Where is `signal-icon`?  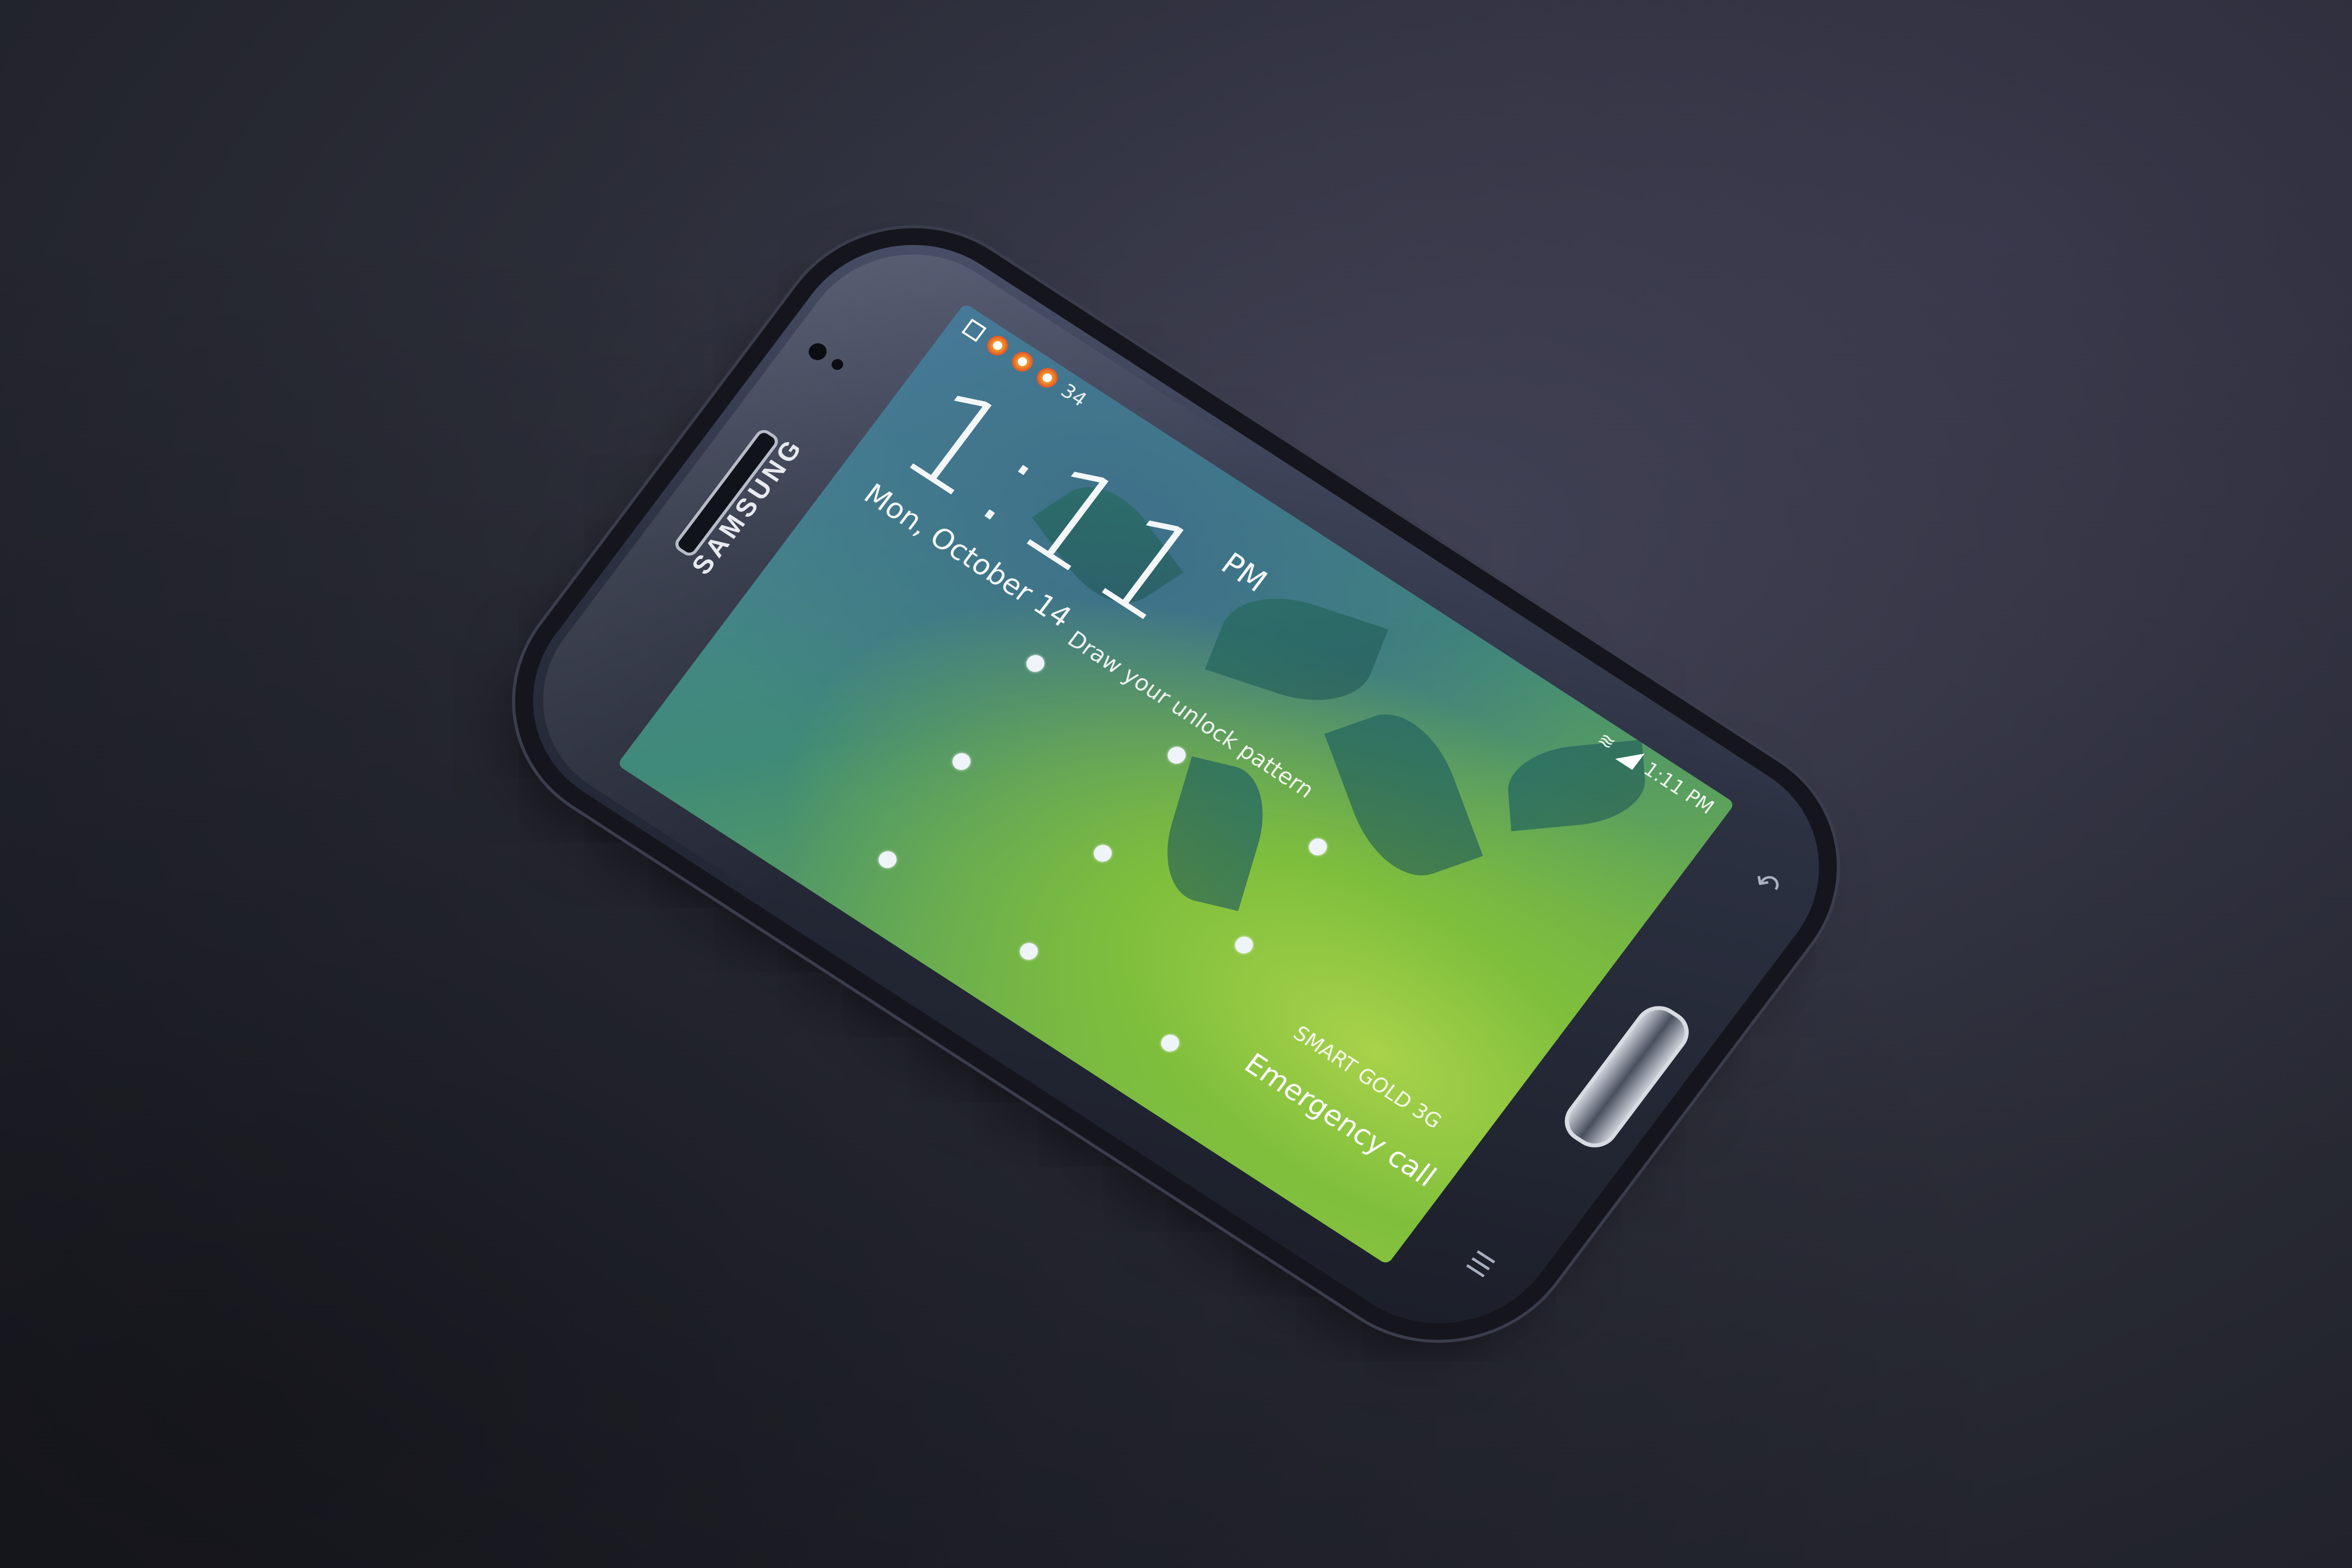 signal-icon is located at coordinates (1630, 756).